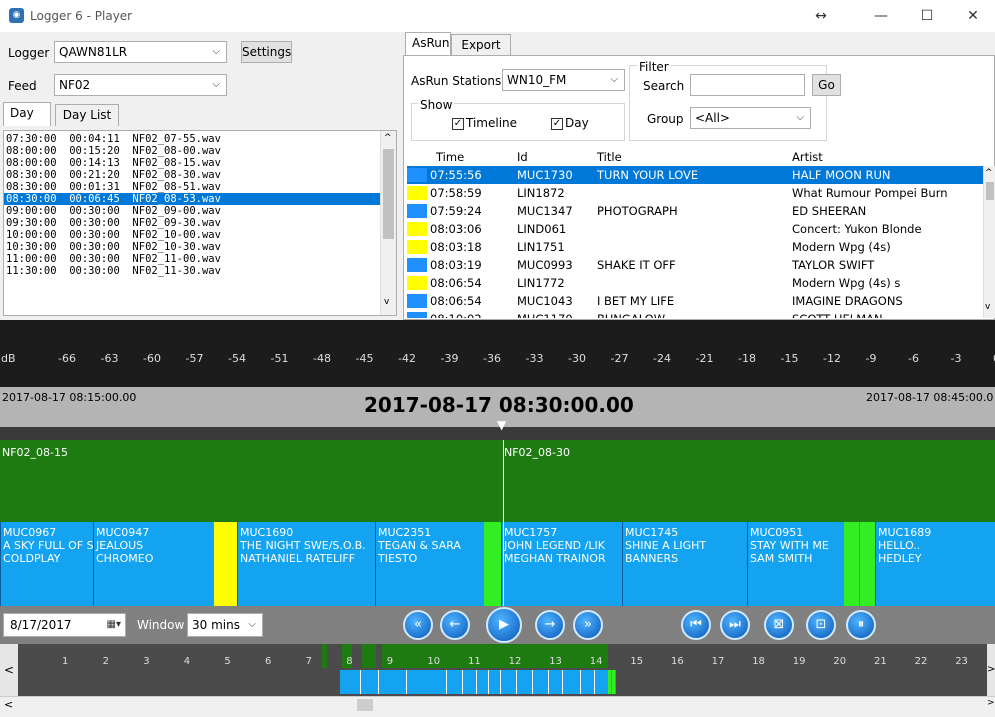 This screenshot has width=995, height=717. What do you see at coordinates (192, 175) in the screenshot?
I see `day-list-row: 08:30:00 00:21:20 NF02_08-30.wav` at bounding box center [192, 175].